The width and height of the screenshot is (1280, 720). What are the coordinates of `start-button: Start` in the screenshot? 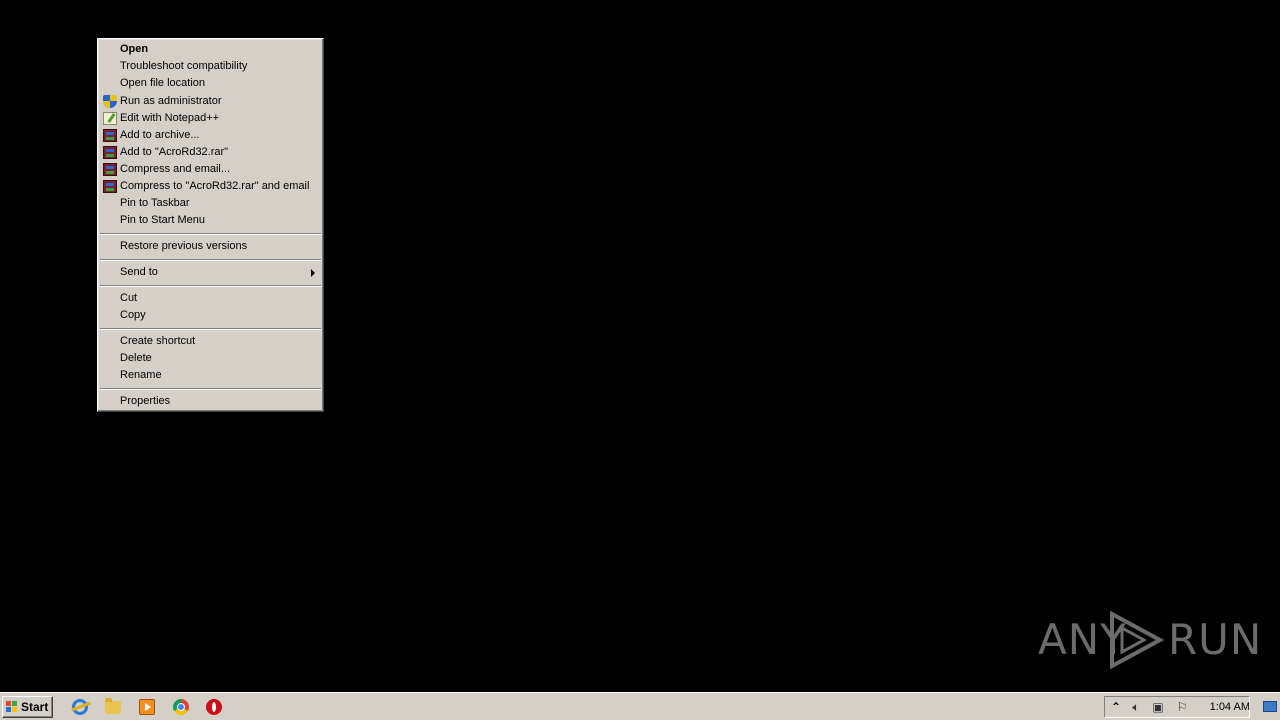 It's located at (27, 707).